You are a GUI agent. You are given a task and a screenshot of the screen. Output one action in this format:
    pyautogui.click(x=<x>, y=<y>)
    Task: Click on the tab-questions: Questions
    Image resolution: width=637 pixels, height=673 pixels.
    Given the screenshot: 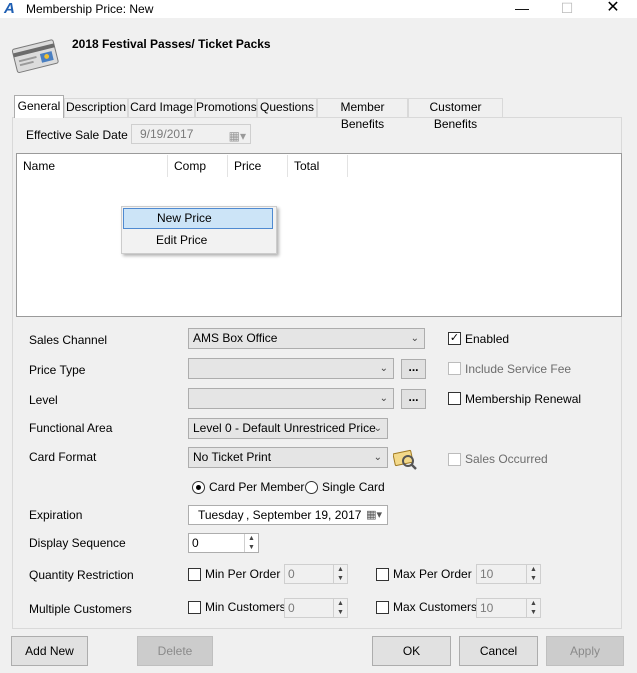 What is the action you would take?
    pyautogui.click(x=287, y=107)
    